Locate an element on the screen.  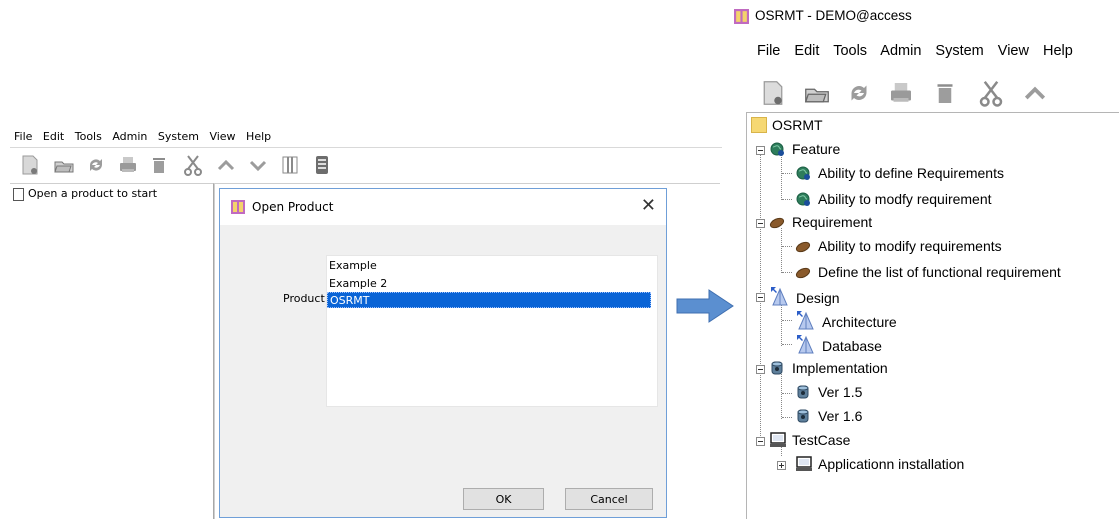
expand-testcase-item-toggle is located at coordinates (781, 465).